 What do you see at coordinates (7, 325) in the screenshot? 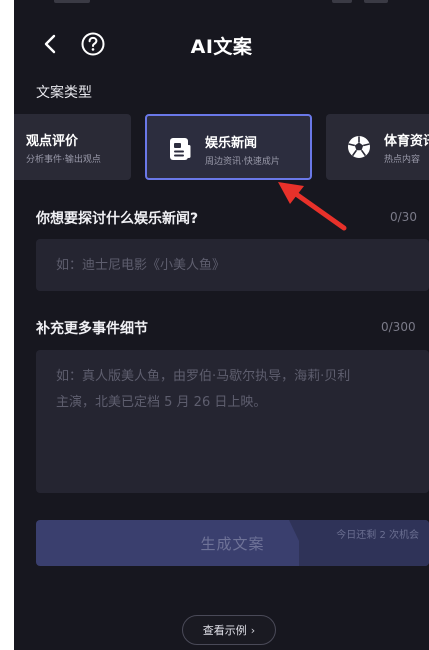
I see `screenshot-left-margin` at bounding box center [7, 325].